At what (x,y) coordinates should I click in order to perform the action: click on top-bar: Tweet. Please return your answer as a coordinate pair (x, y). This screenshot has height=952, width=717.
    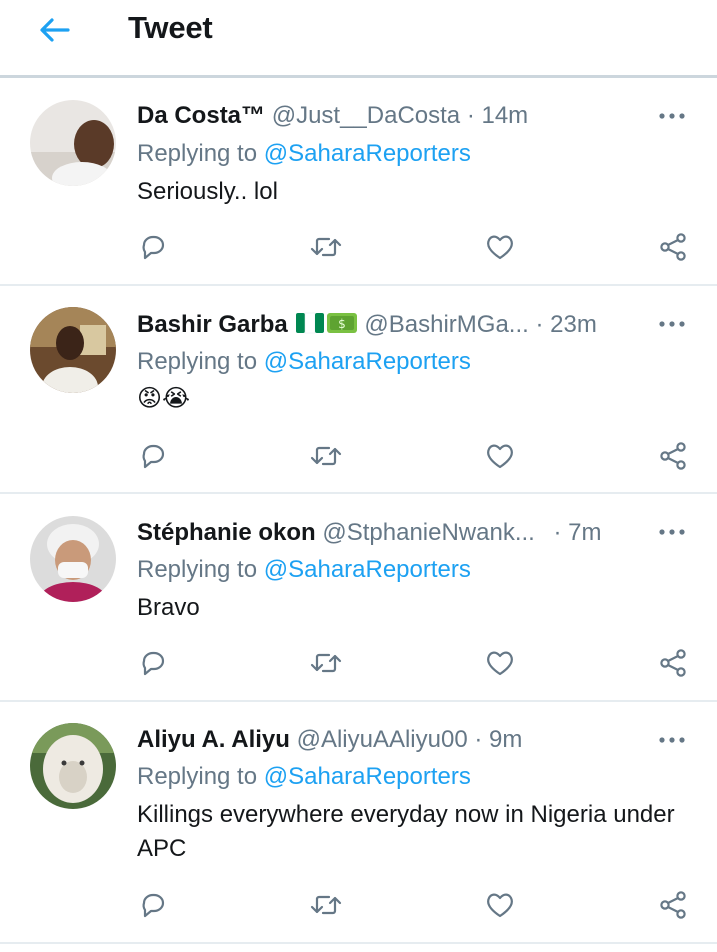
    Looking at the image, I should click on (358, 38).